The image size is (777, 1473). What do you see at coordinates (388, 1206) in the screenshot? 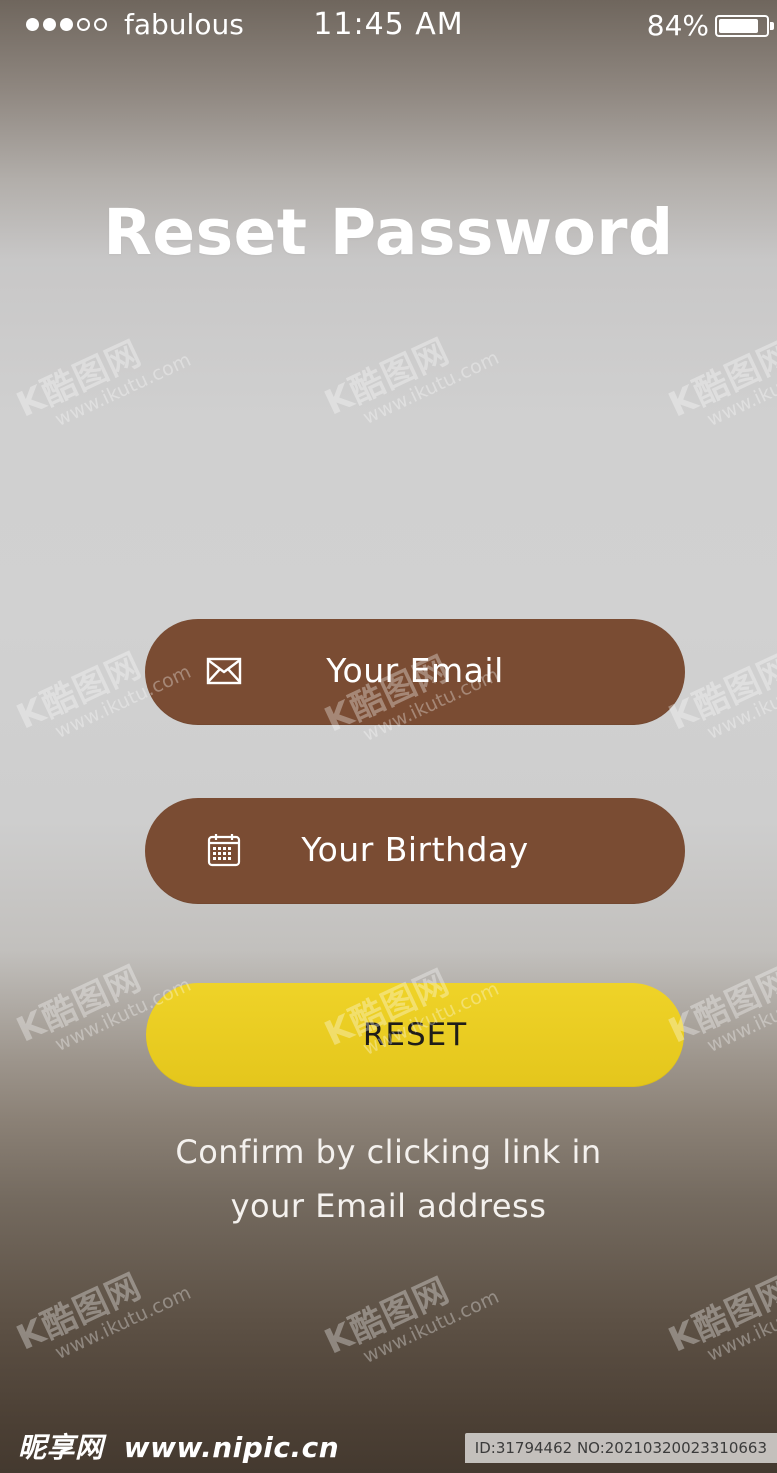
I see `confirm-message-line-2: your Email address` at bounding box center [388, 1206].